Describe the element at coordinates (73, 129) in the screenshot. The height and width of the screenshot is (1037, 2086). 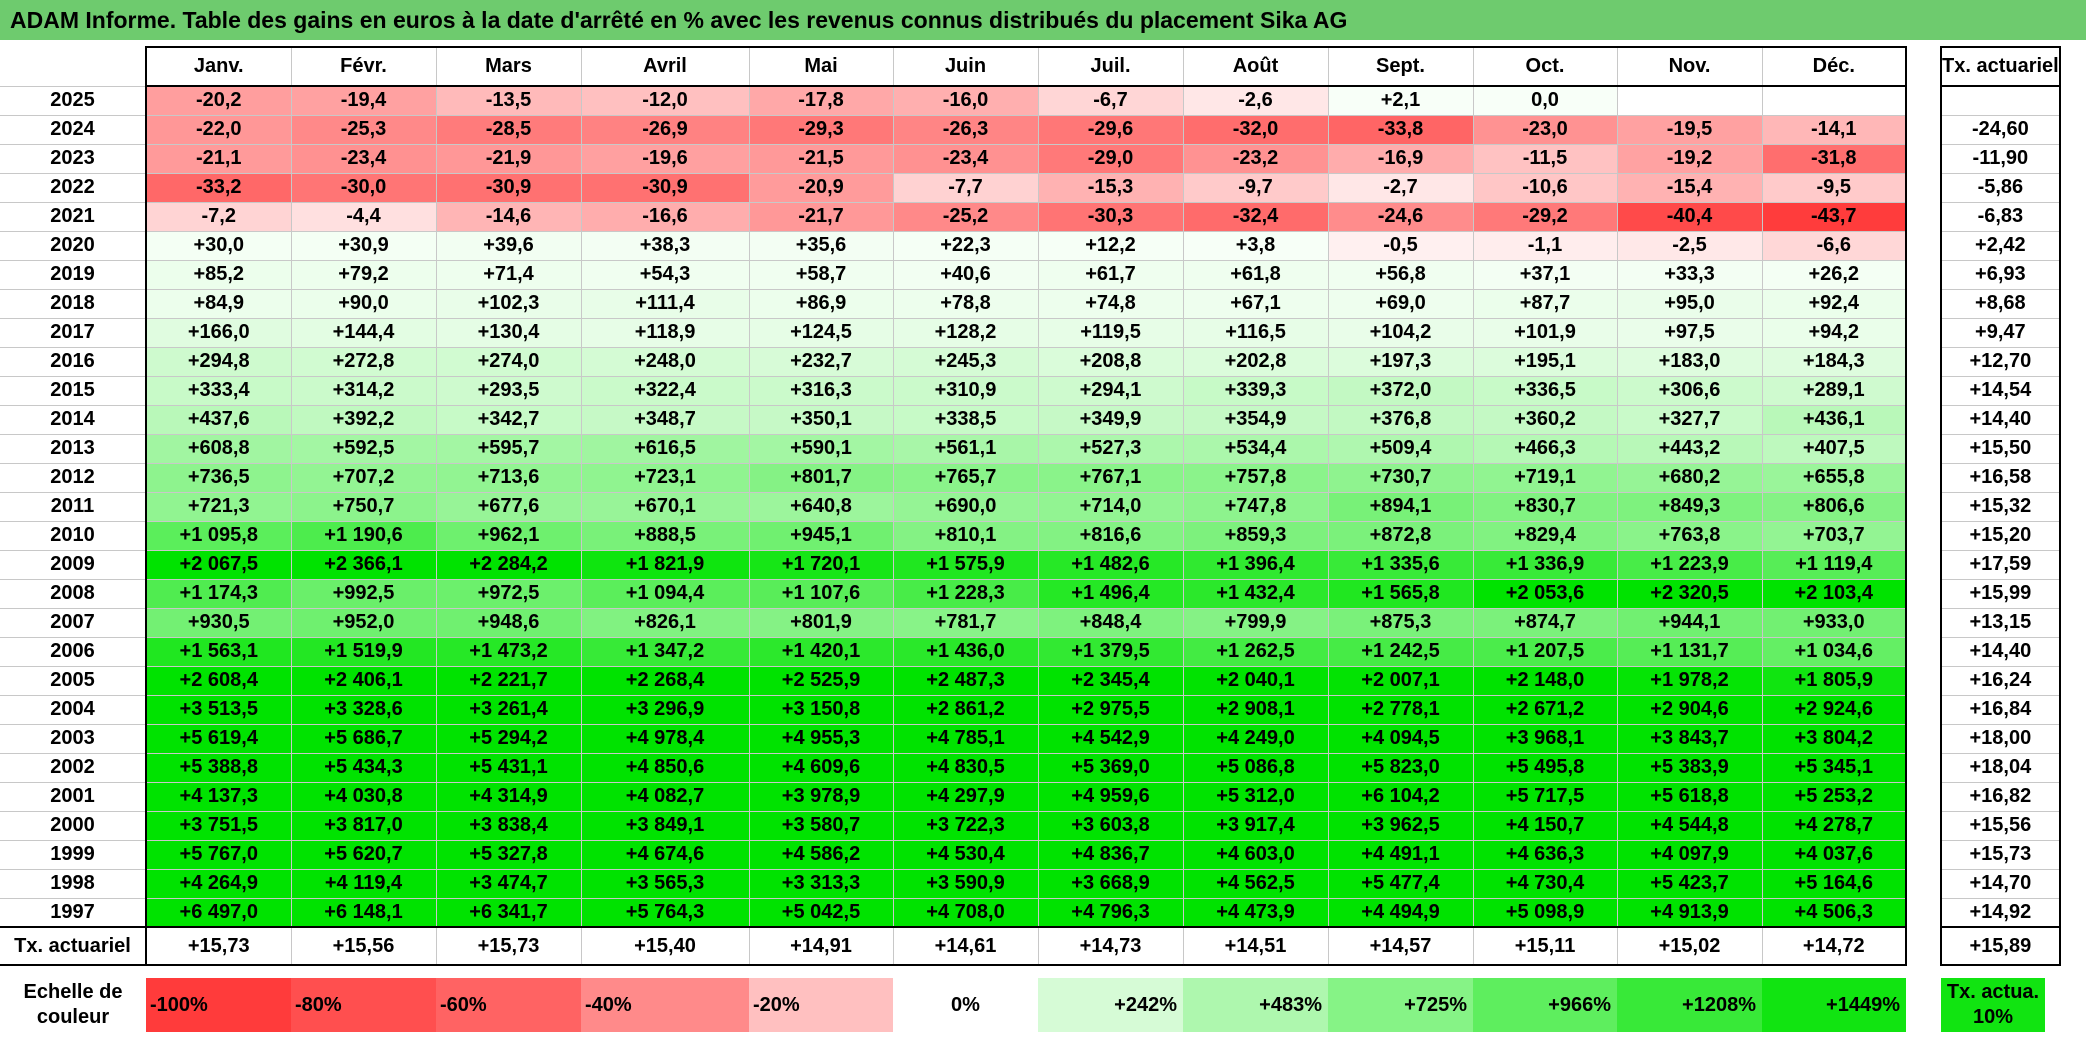
I see `row-year: 2024` at that location.